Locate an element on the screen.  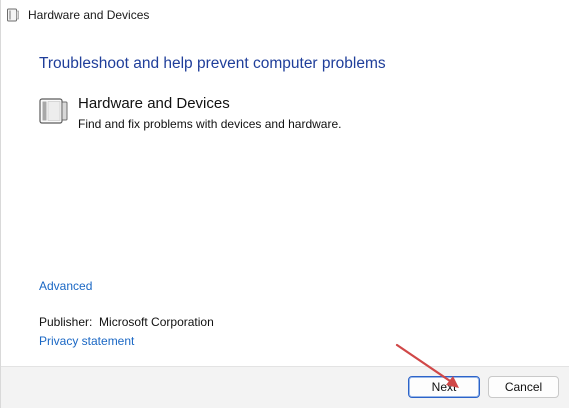
next-button: Next is located at coordinates (444, 387).